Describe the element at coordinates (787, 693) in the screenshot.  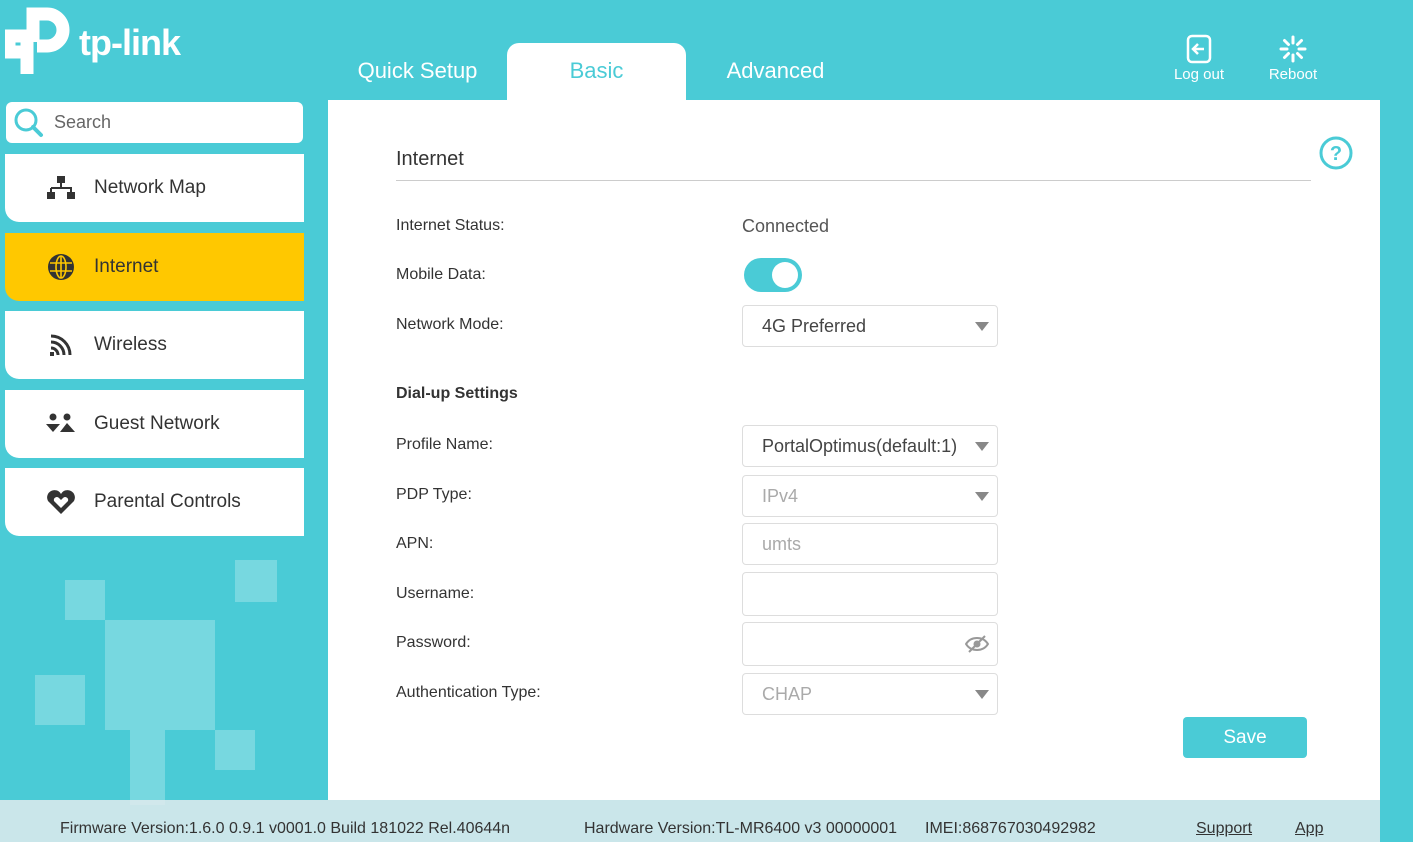
I see `auth-type-value: CHAP` at that location.